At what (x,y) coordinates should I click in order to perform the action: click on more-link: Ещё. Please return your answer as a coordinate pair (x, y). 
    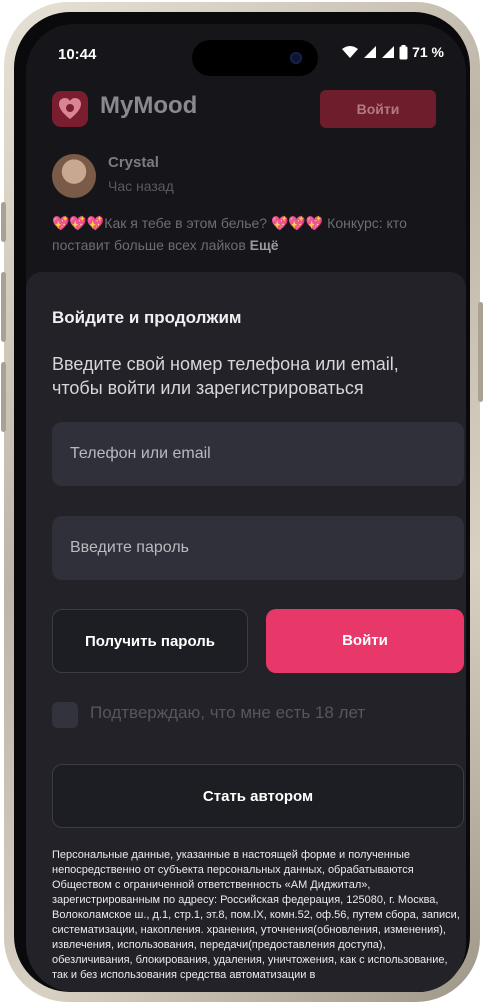
    Looking at the image, I should click on (264, 245).